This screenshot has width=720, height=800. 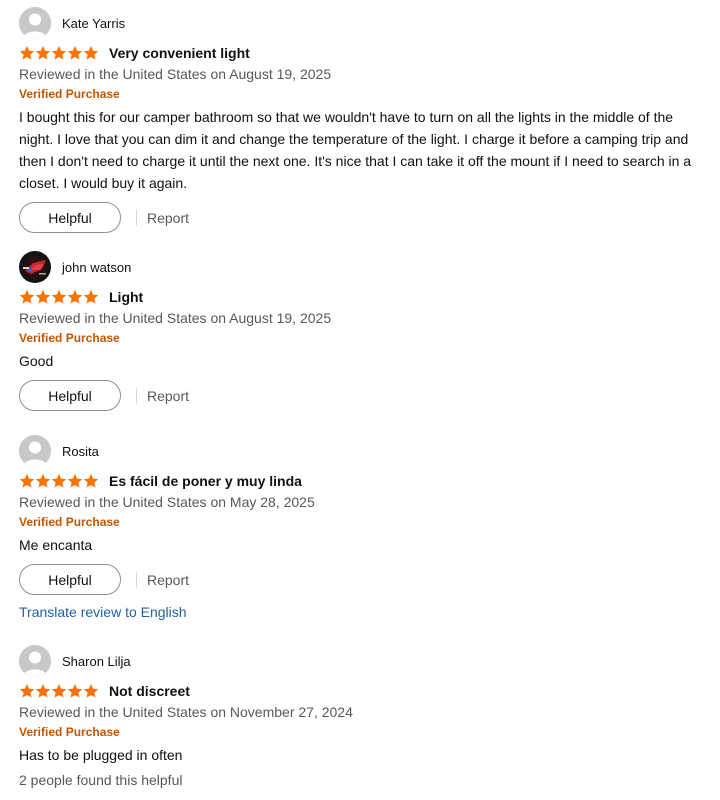 What do you see at coordinates (179, 53) in the screenshot?
I see `review-title: Very convenient light` at bounding box center [179, 53].